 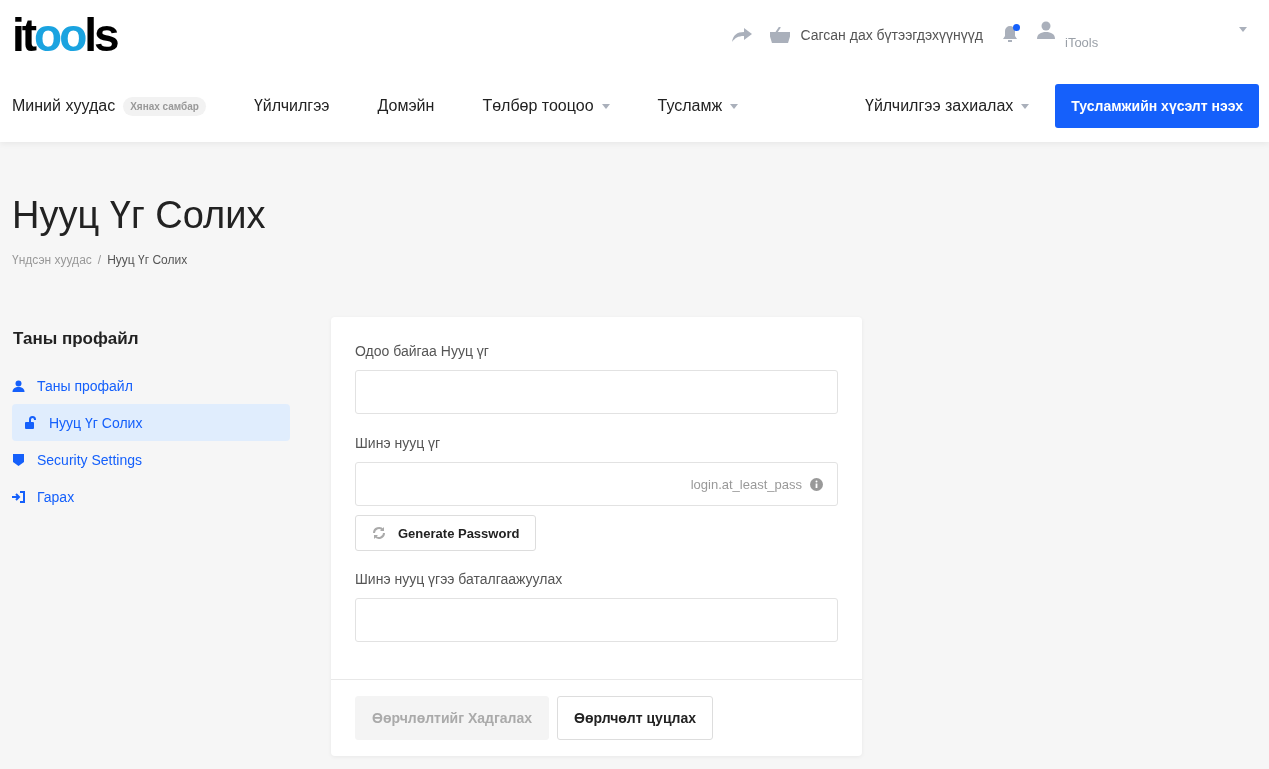 What do you see at coordinates (164, 106) in the screenshot?
I see `dashboard-badge: Хянах самбар` at bounding box center [164, 106].